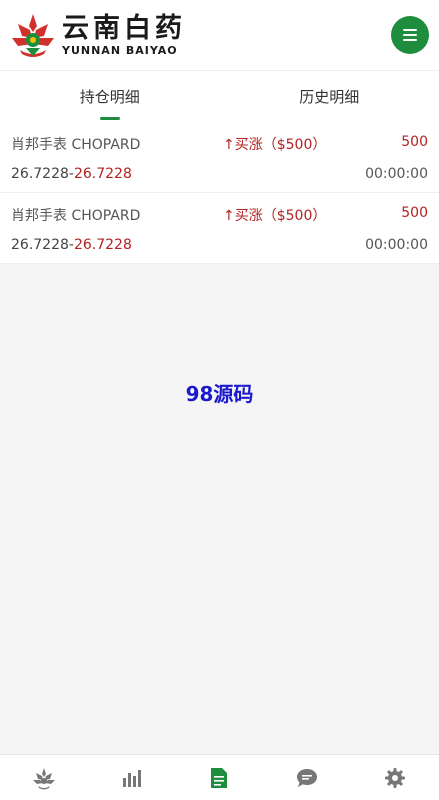 This screenshot has height=800, width=439. I want to click on nav-settings, so click(395, 777).